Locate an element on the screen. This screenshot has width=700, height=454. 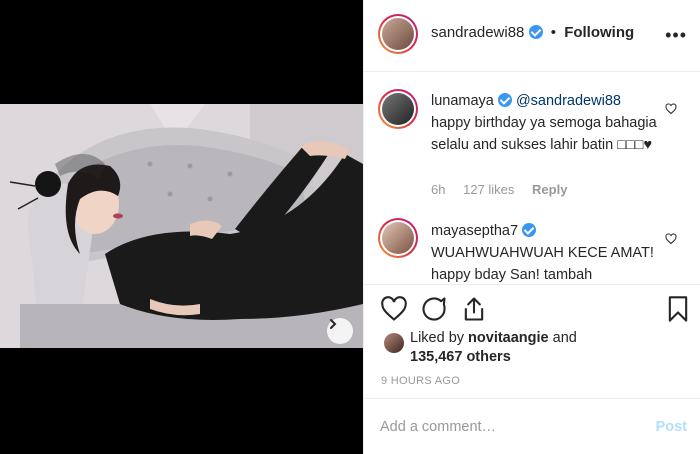
comment-username: mayasepthа7 is located at coordinates (474, 231).